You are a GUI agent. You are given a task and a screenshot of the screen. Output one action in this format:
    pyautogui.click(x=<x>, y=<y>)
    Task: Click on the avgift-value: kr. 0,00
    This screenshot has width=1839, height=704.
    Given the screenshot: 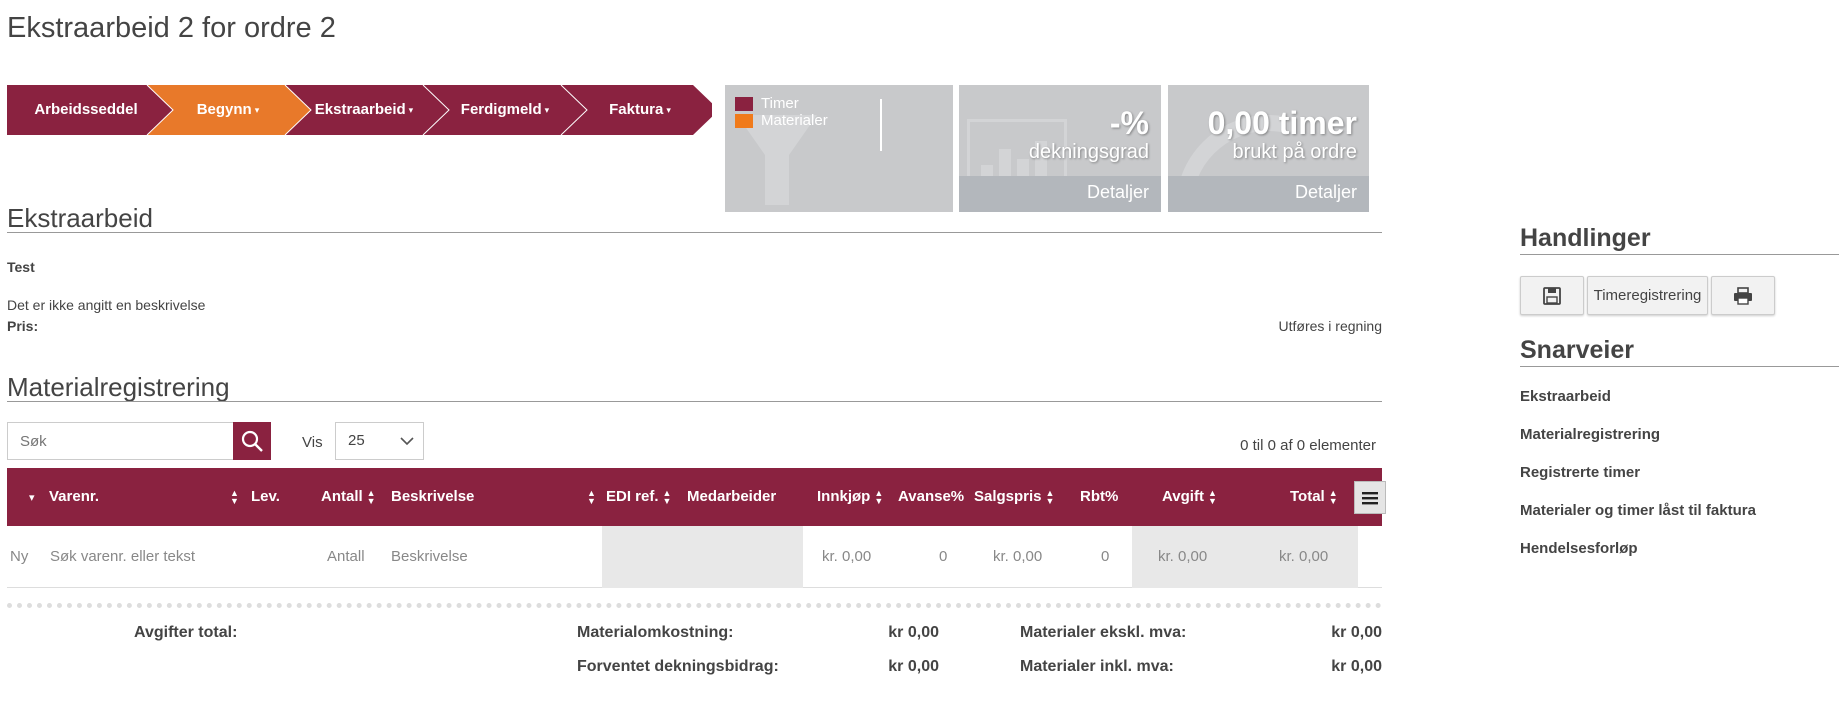 What is the action you would take?
    pyautogui.click(x=1183, y=556)
    